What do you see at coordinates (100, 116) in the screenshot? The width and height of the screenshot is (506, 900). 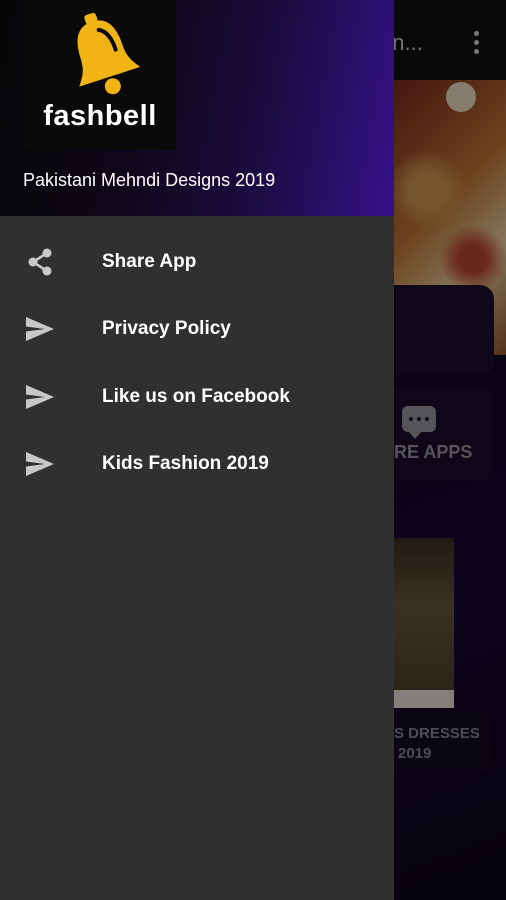 I see `logo-text: fashbell` at bounding box center [100, 116].